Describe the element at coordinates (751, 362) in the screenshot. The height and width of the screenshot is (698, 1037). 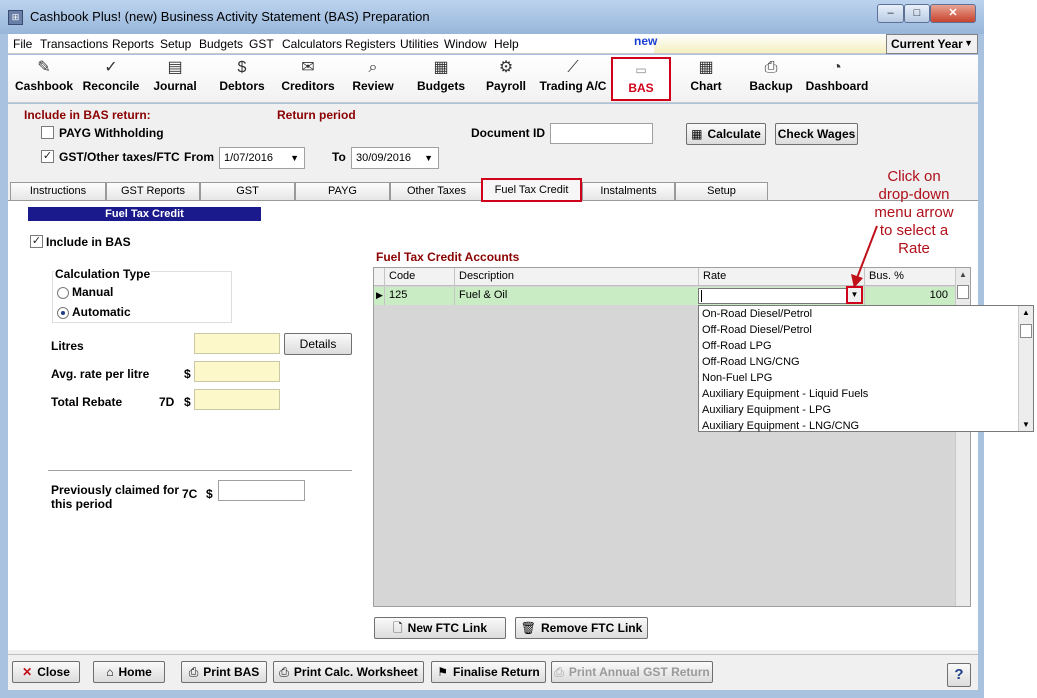
I see `rate-option: Off-Road LNG/CNG` at that location.